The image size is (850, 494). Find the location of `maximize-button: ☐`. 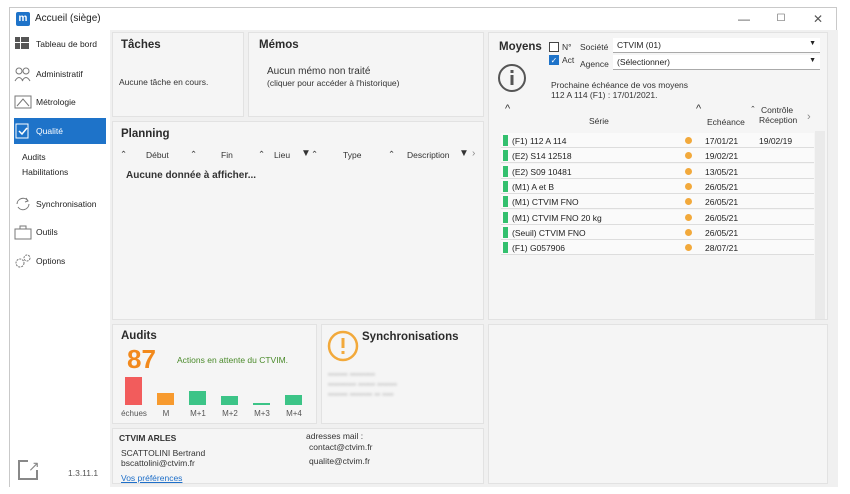

maximize-button: ☐ is located at coordinates (781, 19).